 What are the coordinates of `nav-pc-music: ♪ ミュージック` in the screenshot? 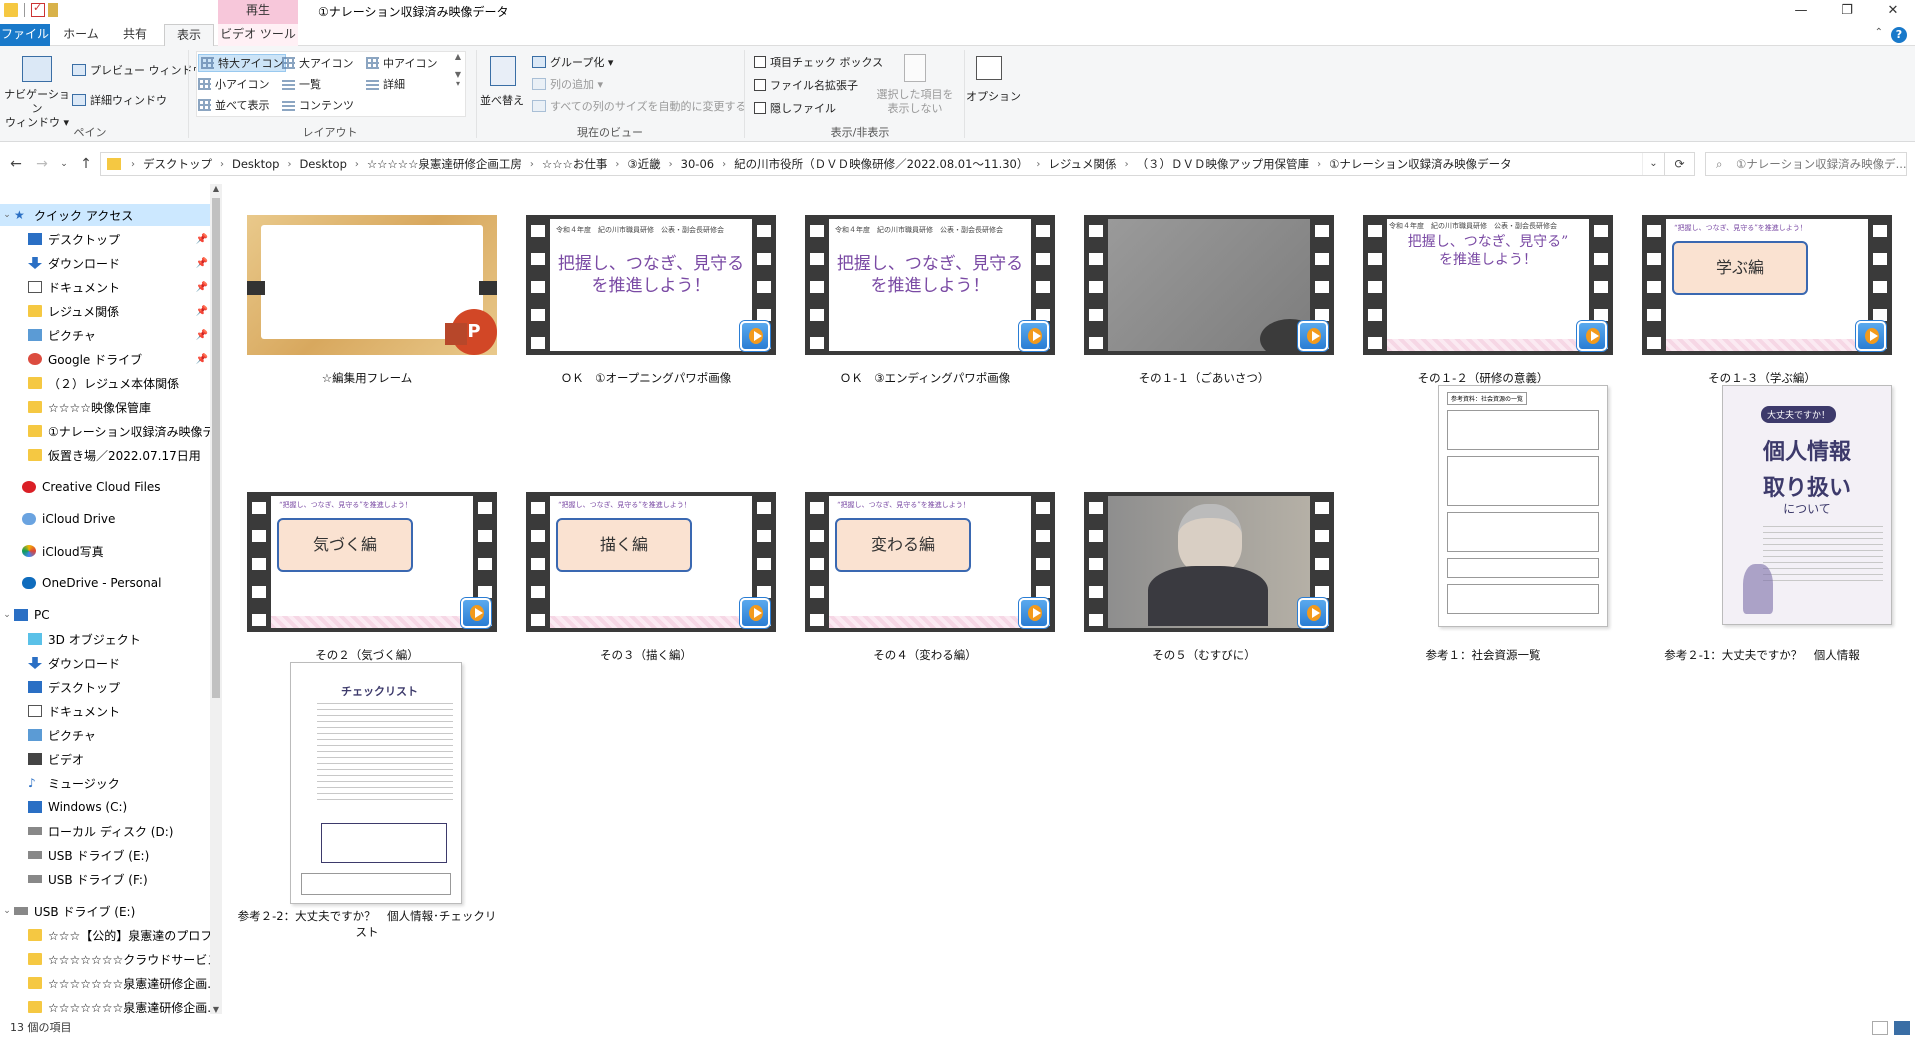 It's located at (105, 783).